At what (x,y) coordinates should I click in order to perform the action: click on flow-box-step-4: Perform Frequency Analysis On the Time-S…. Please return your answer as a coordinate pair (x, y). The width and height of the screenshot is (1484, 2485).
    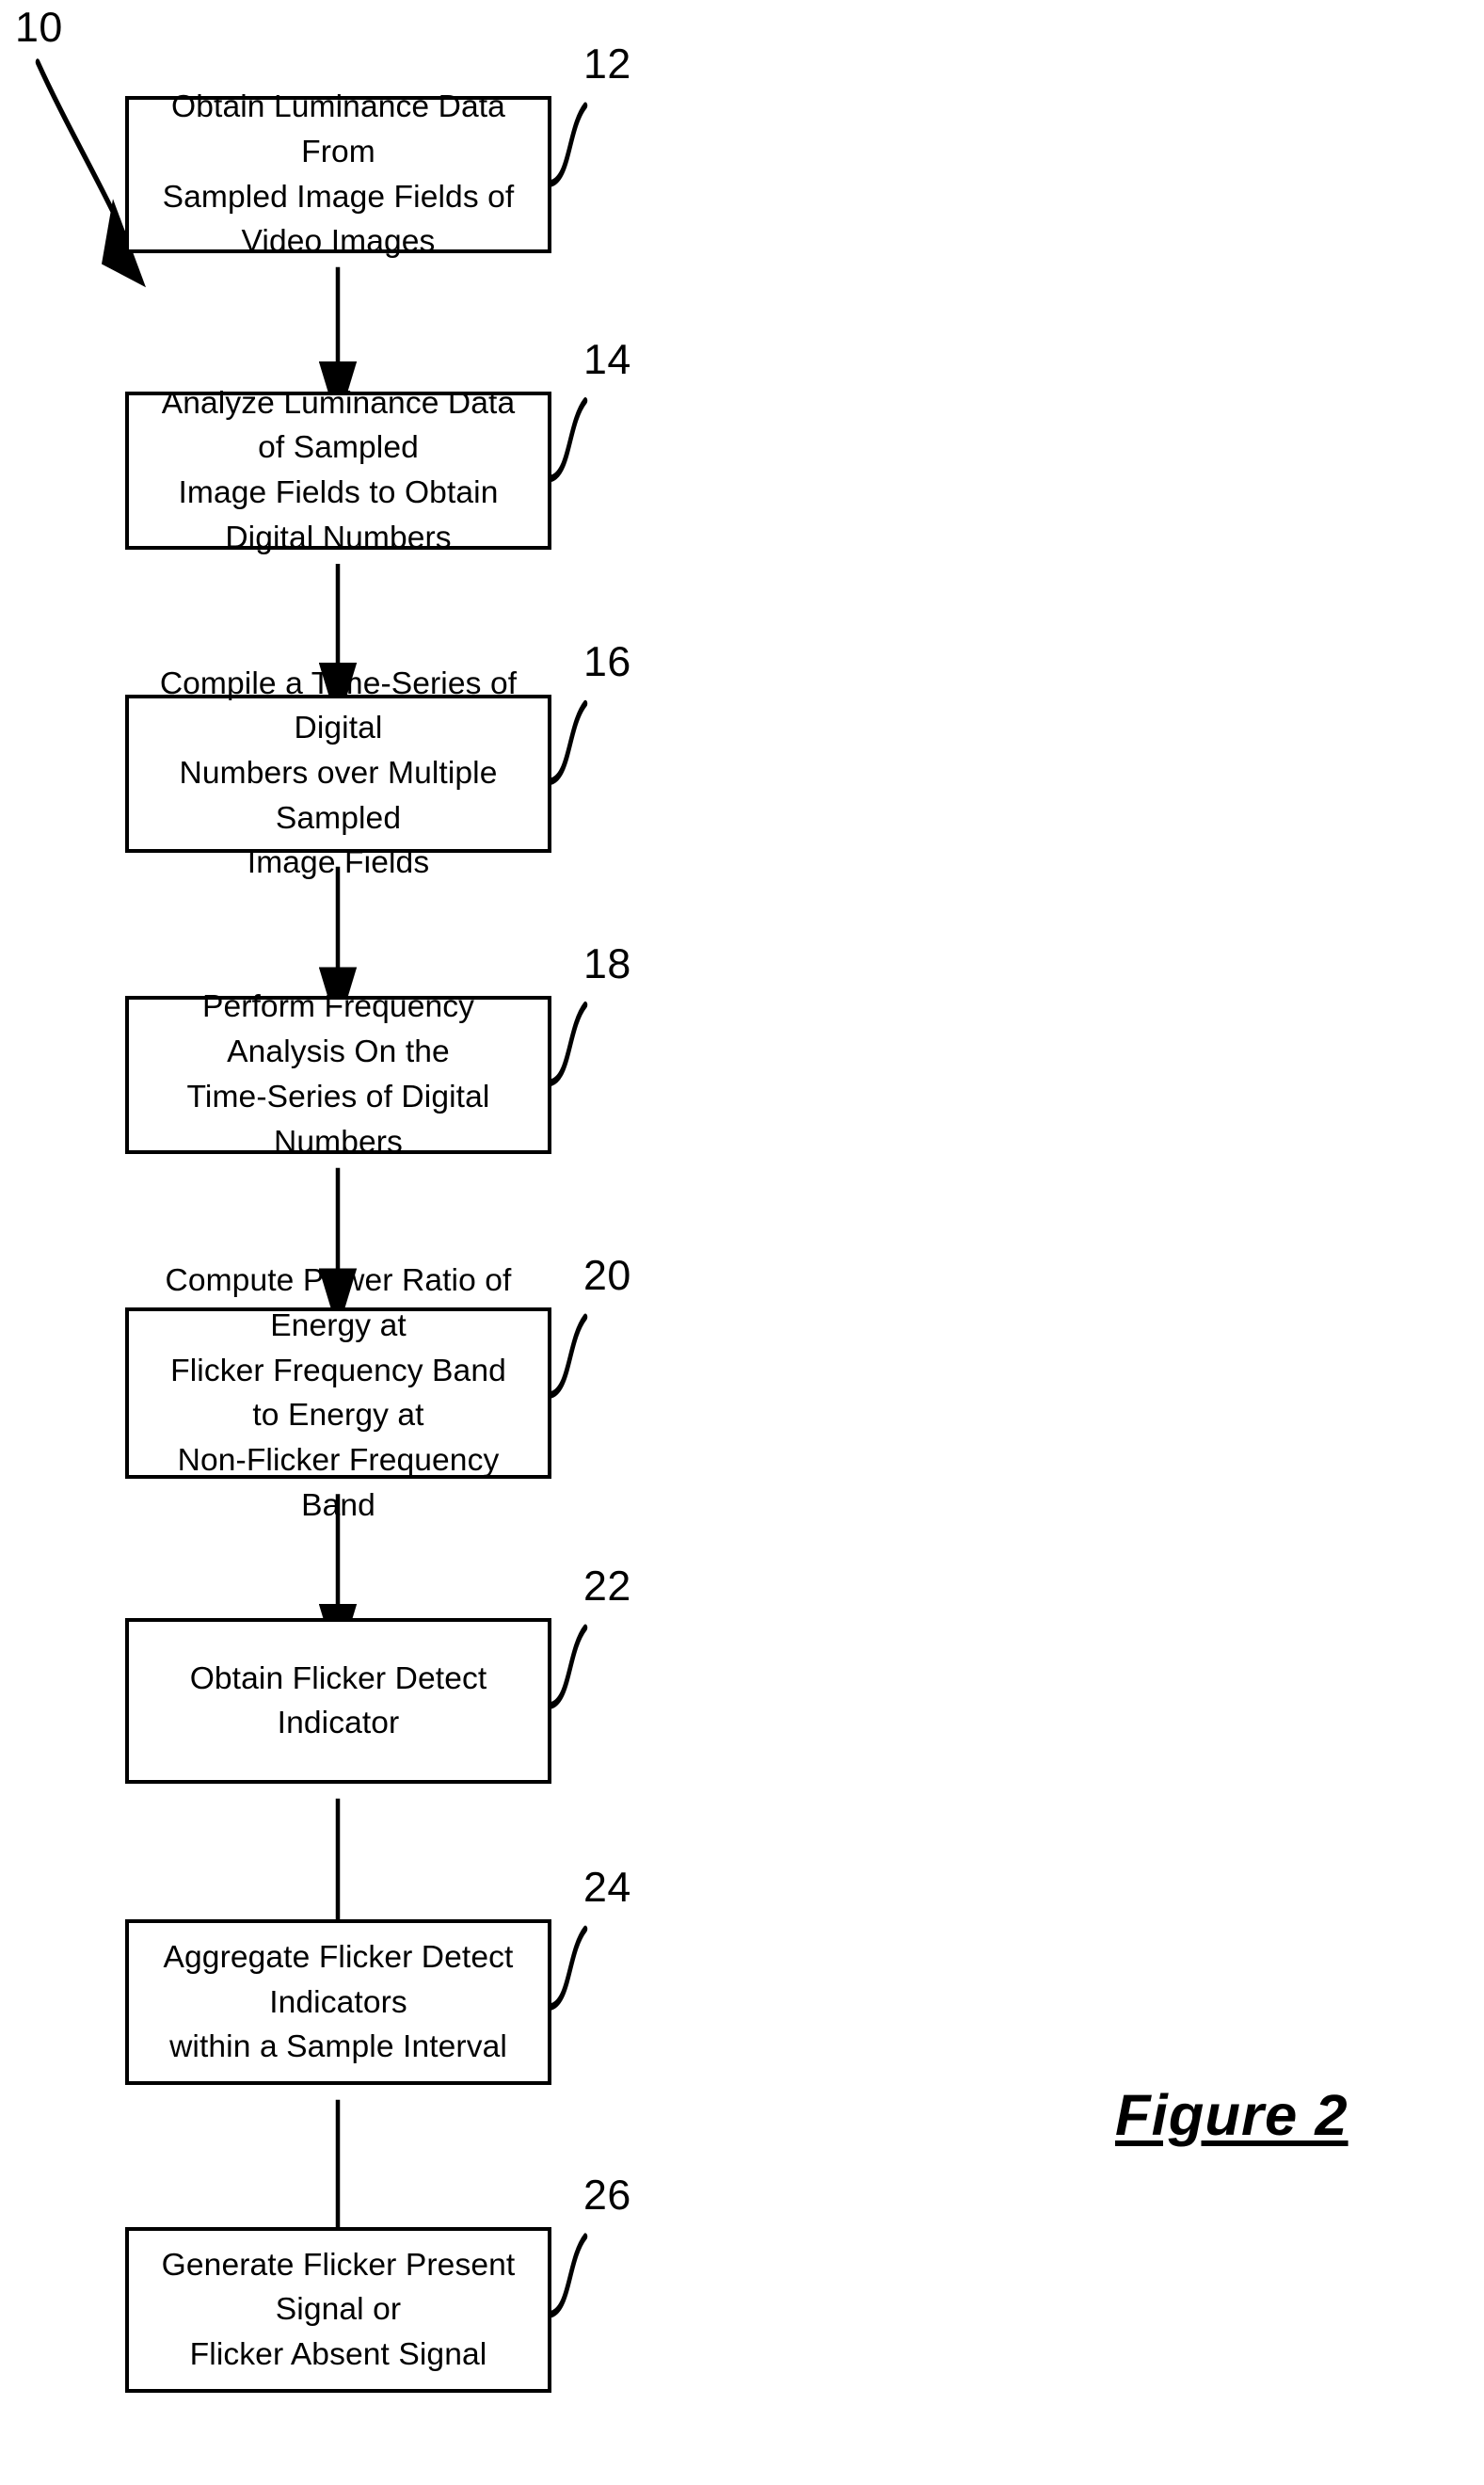
    Looking at the image, I should click on (338, 1074).